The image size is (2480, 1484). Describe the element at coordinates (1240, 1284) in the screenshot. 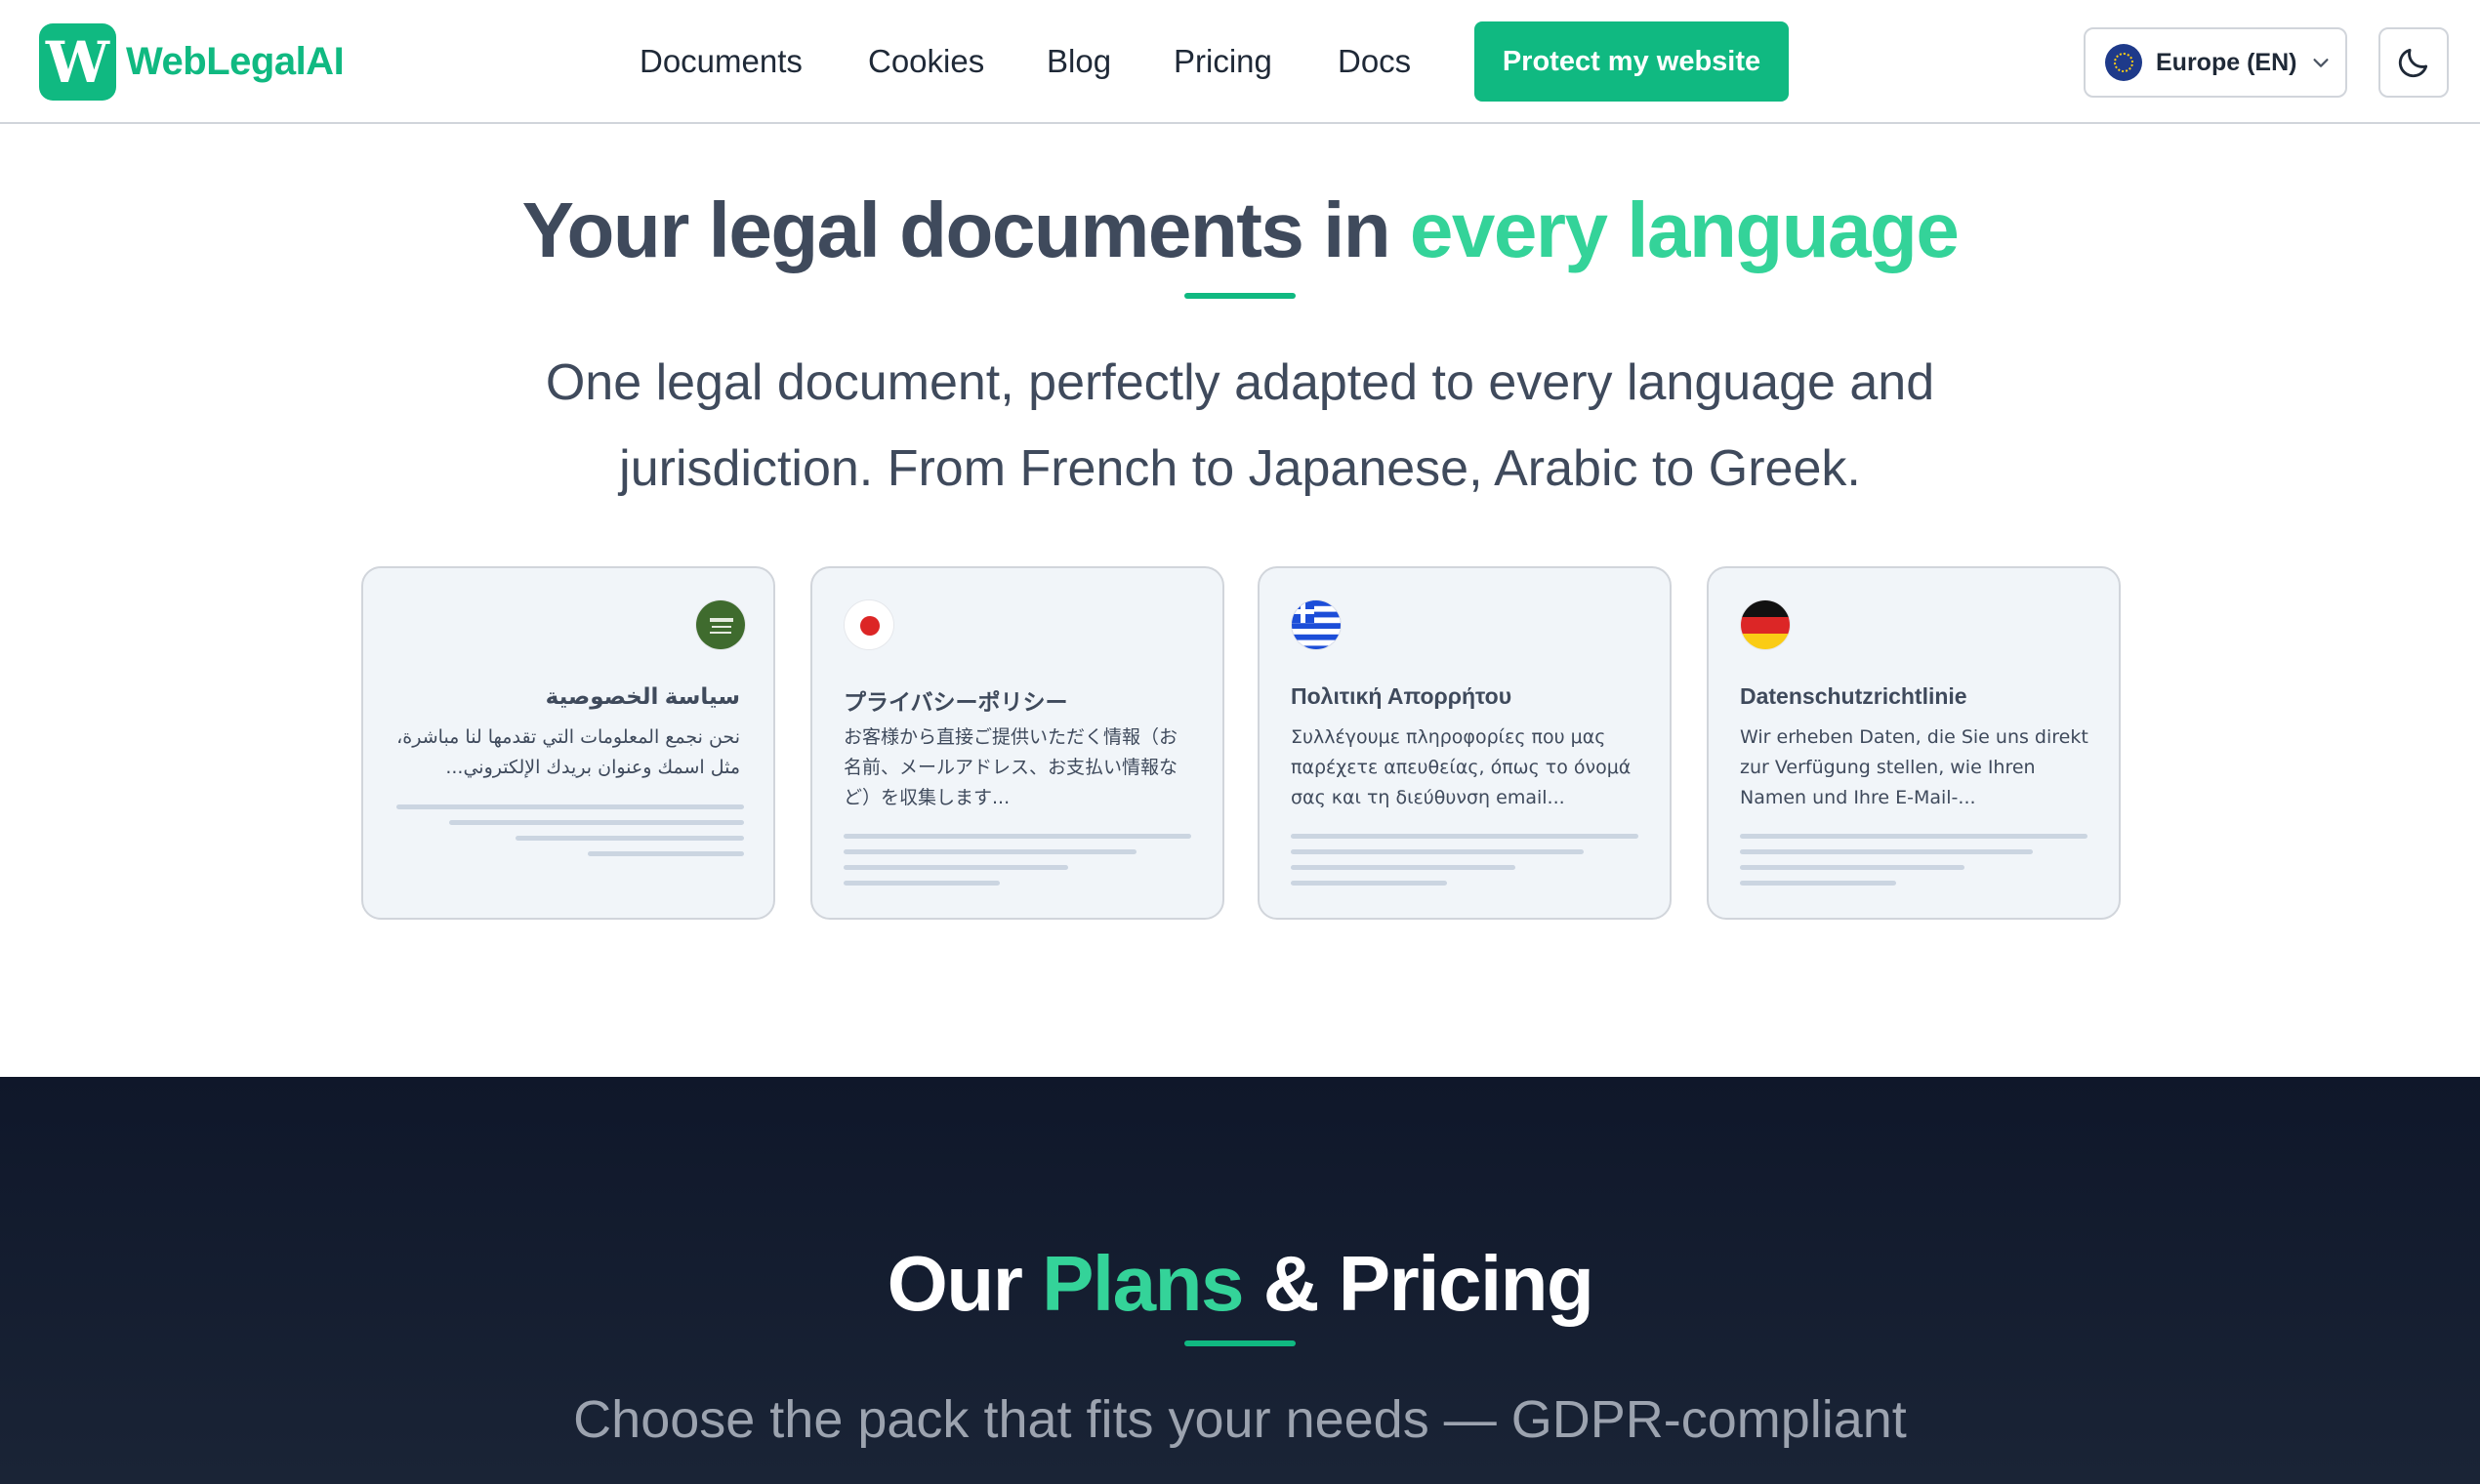

I see `pricing-title: Our Plans & Pricing` at that location.